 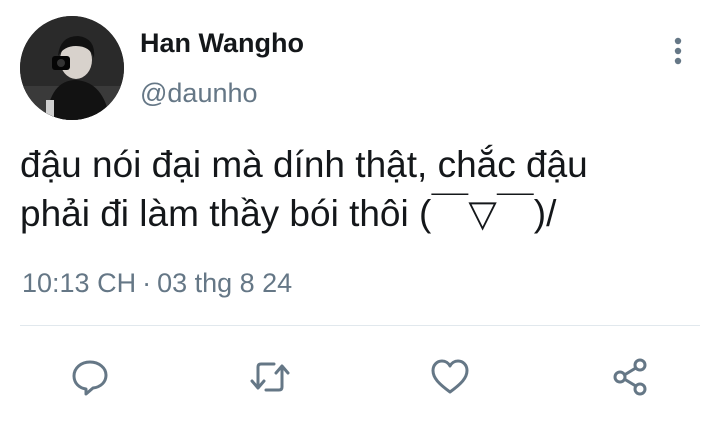 I want to click on like-button, so click(x=450, y=377).